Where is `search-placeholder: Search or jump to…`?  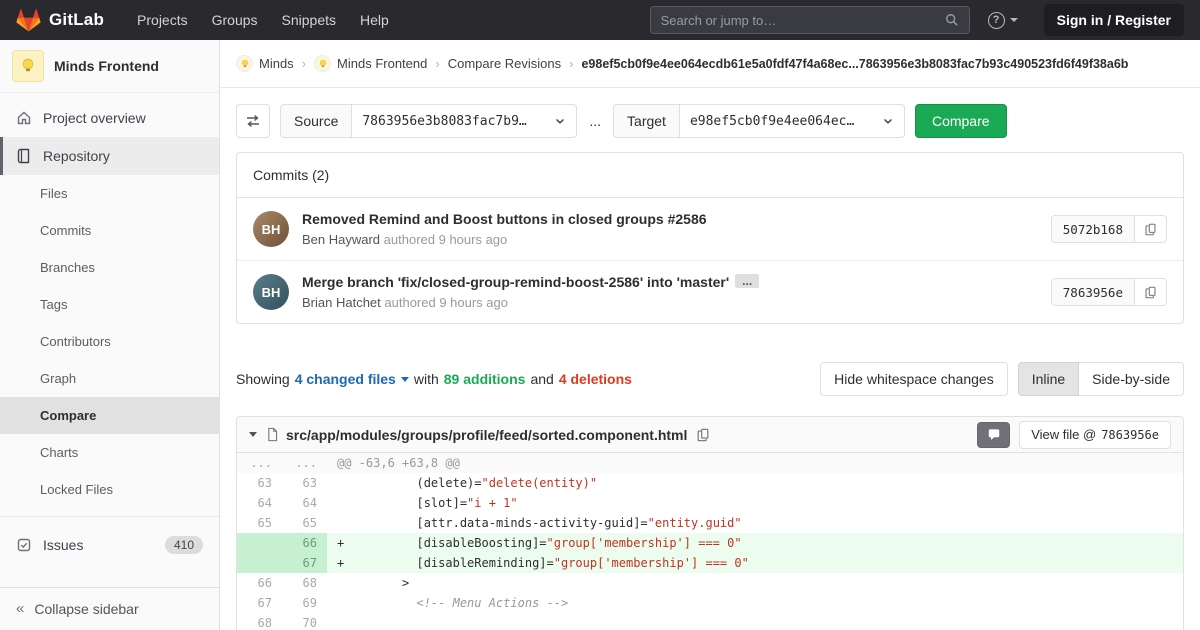 search-placeholder: Search or jump to… is located at coordinates (718, 20).